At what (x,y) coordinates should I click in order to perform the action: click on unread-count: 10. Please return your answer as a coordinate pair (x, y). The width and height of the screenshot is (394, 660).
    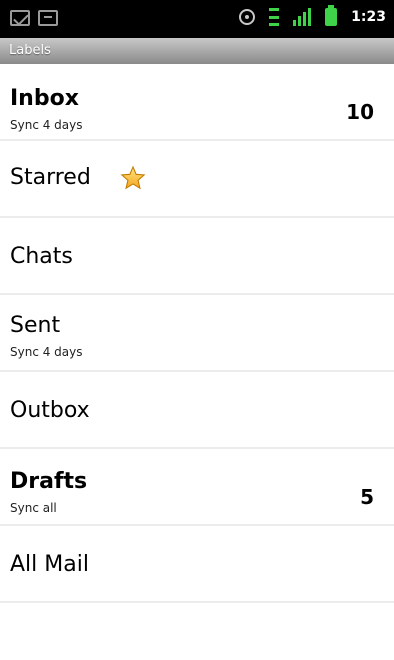
    Looking at the image, I should click on (360, 112).